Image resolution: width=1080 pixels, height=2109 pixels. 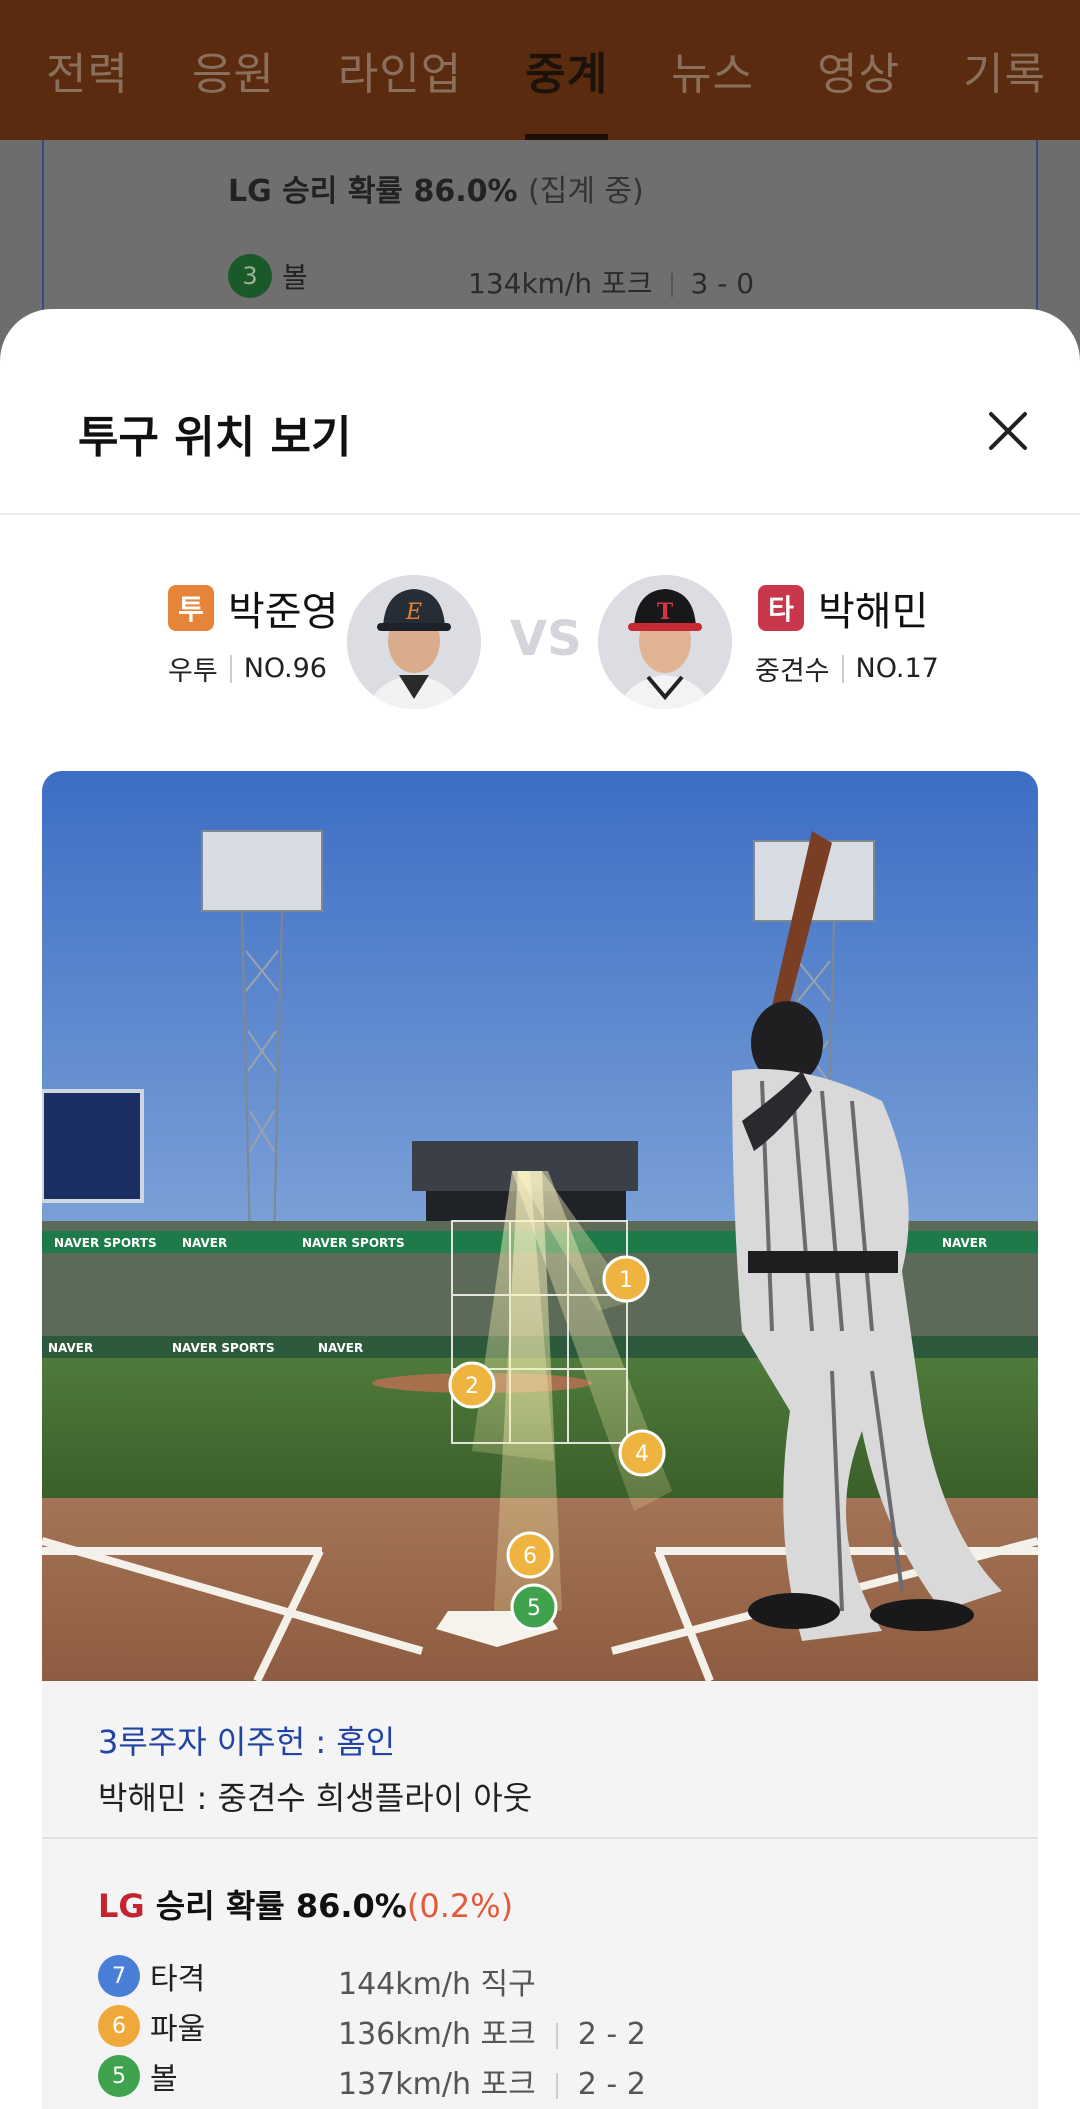 I want to click on pitch-marker-5: 5, so click(x=534, y=1607).